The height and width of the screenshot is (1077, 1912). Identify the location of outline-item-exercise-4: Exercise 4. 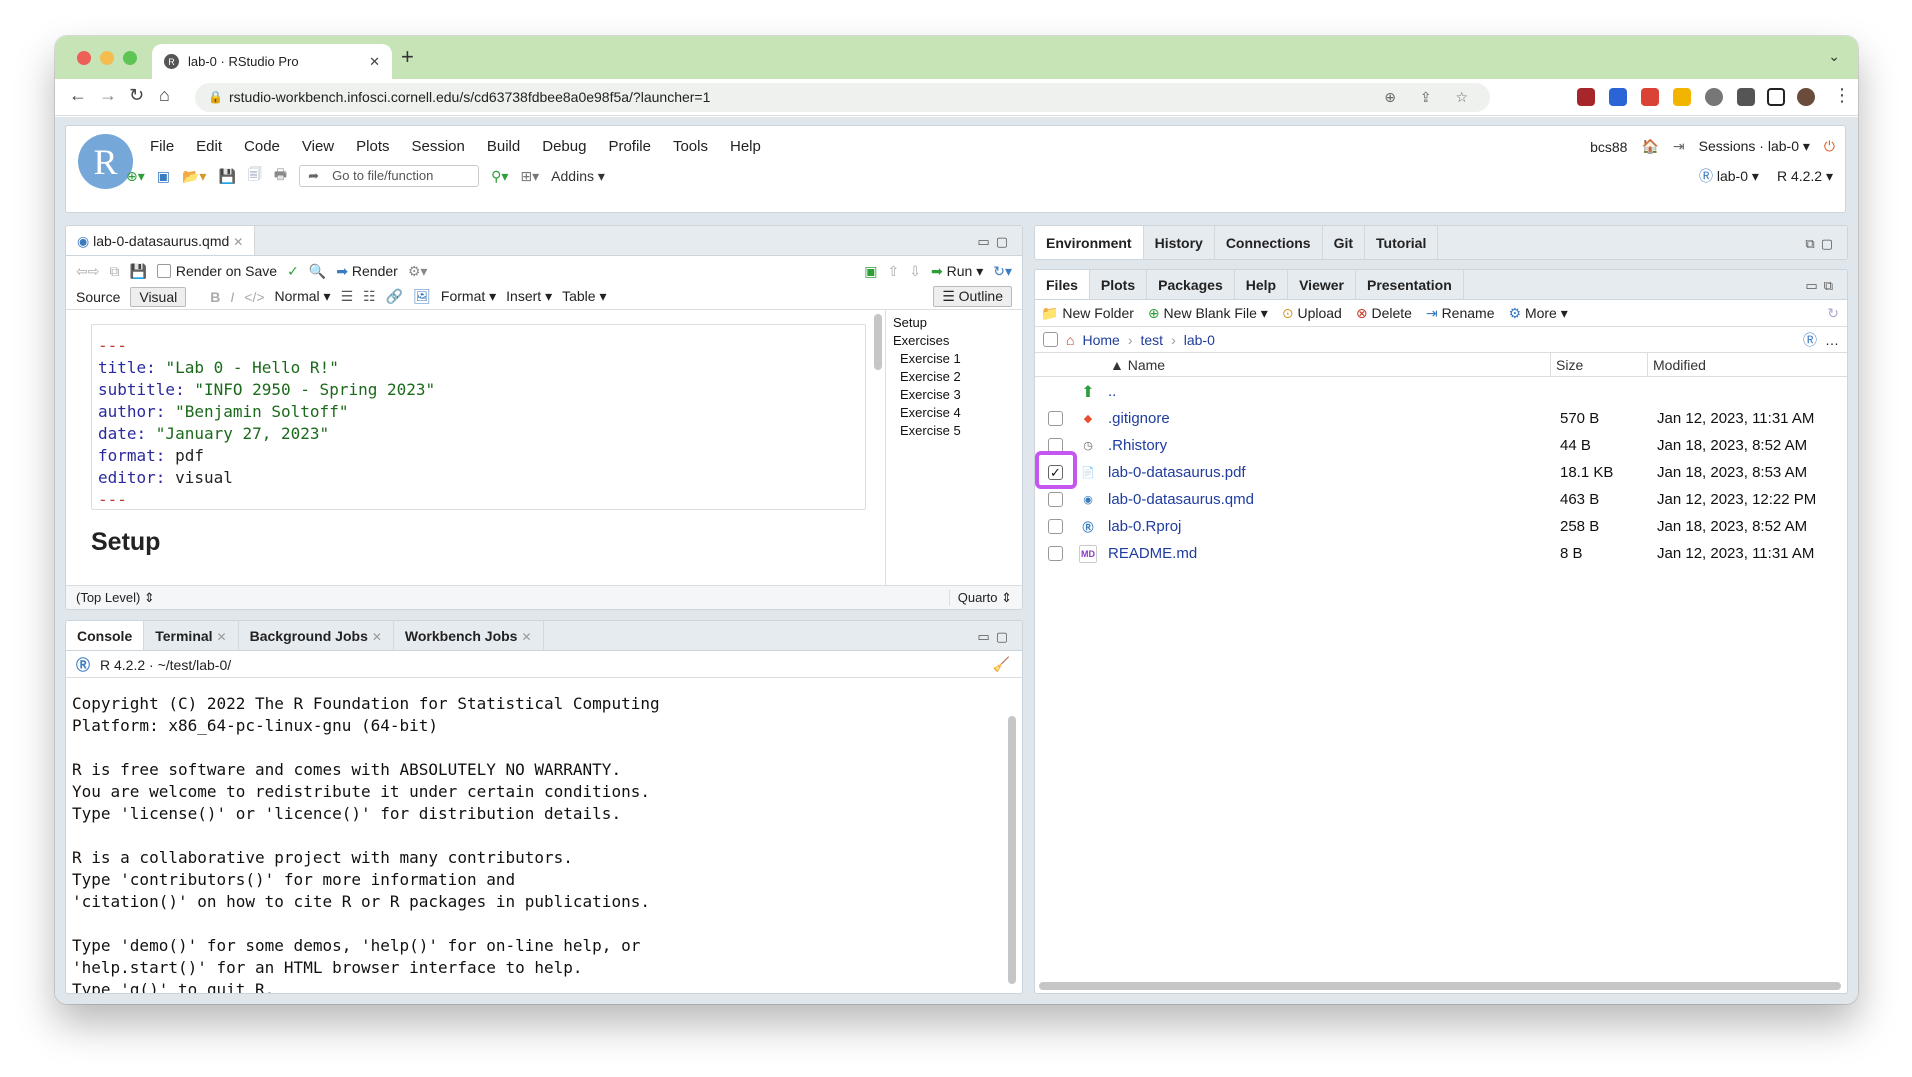
(954, 413).